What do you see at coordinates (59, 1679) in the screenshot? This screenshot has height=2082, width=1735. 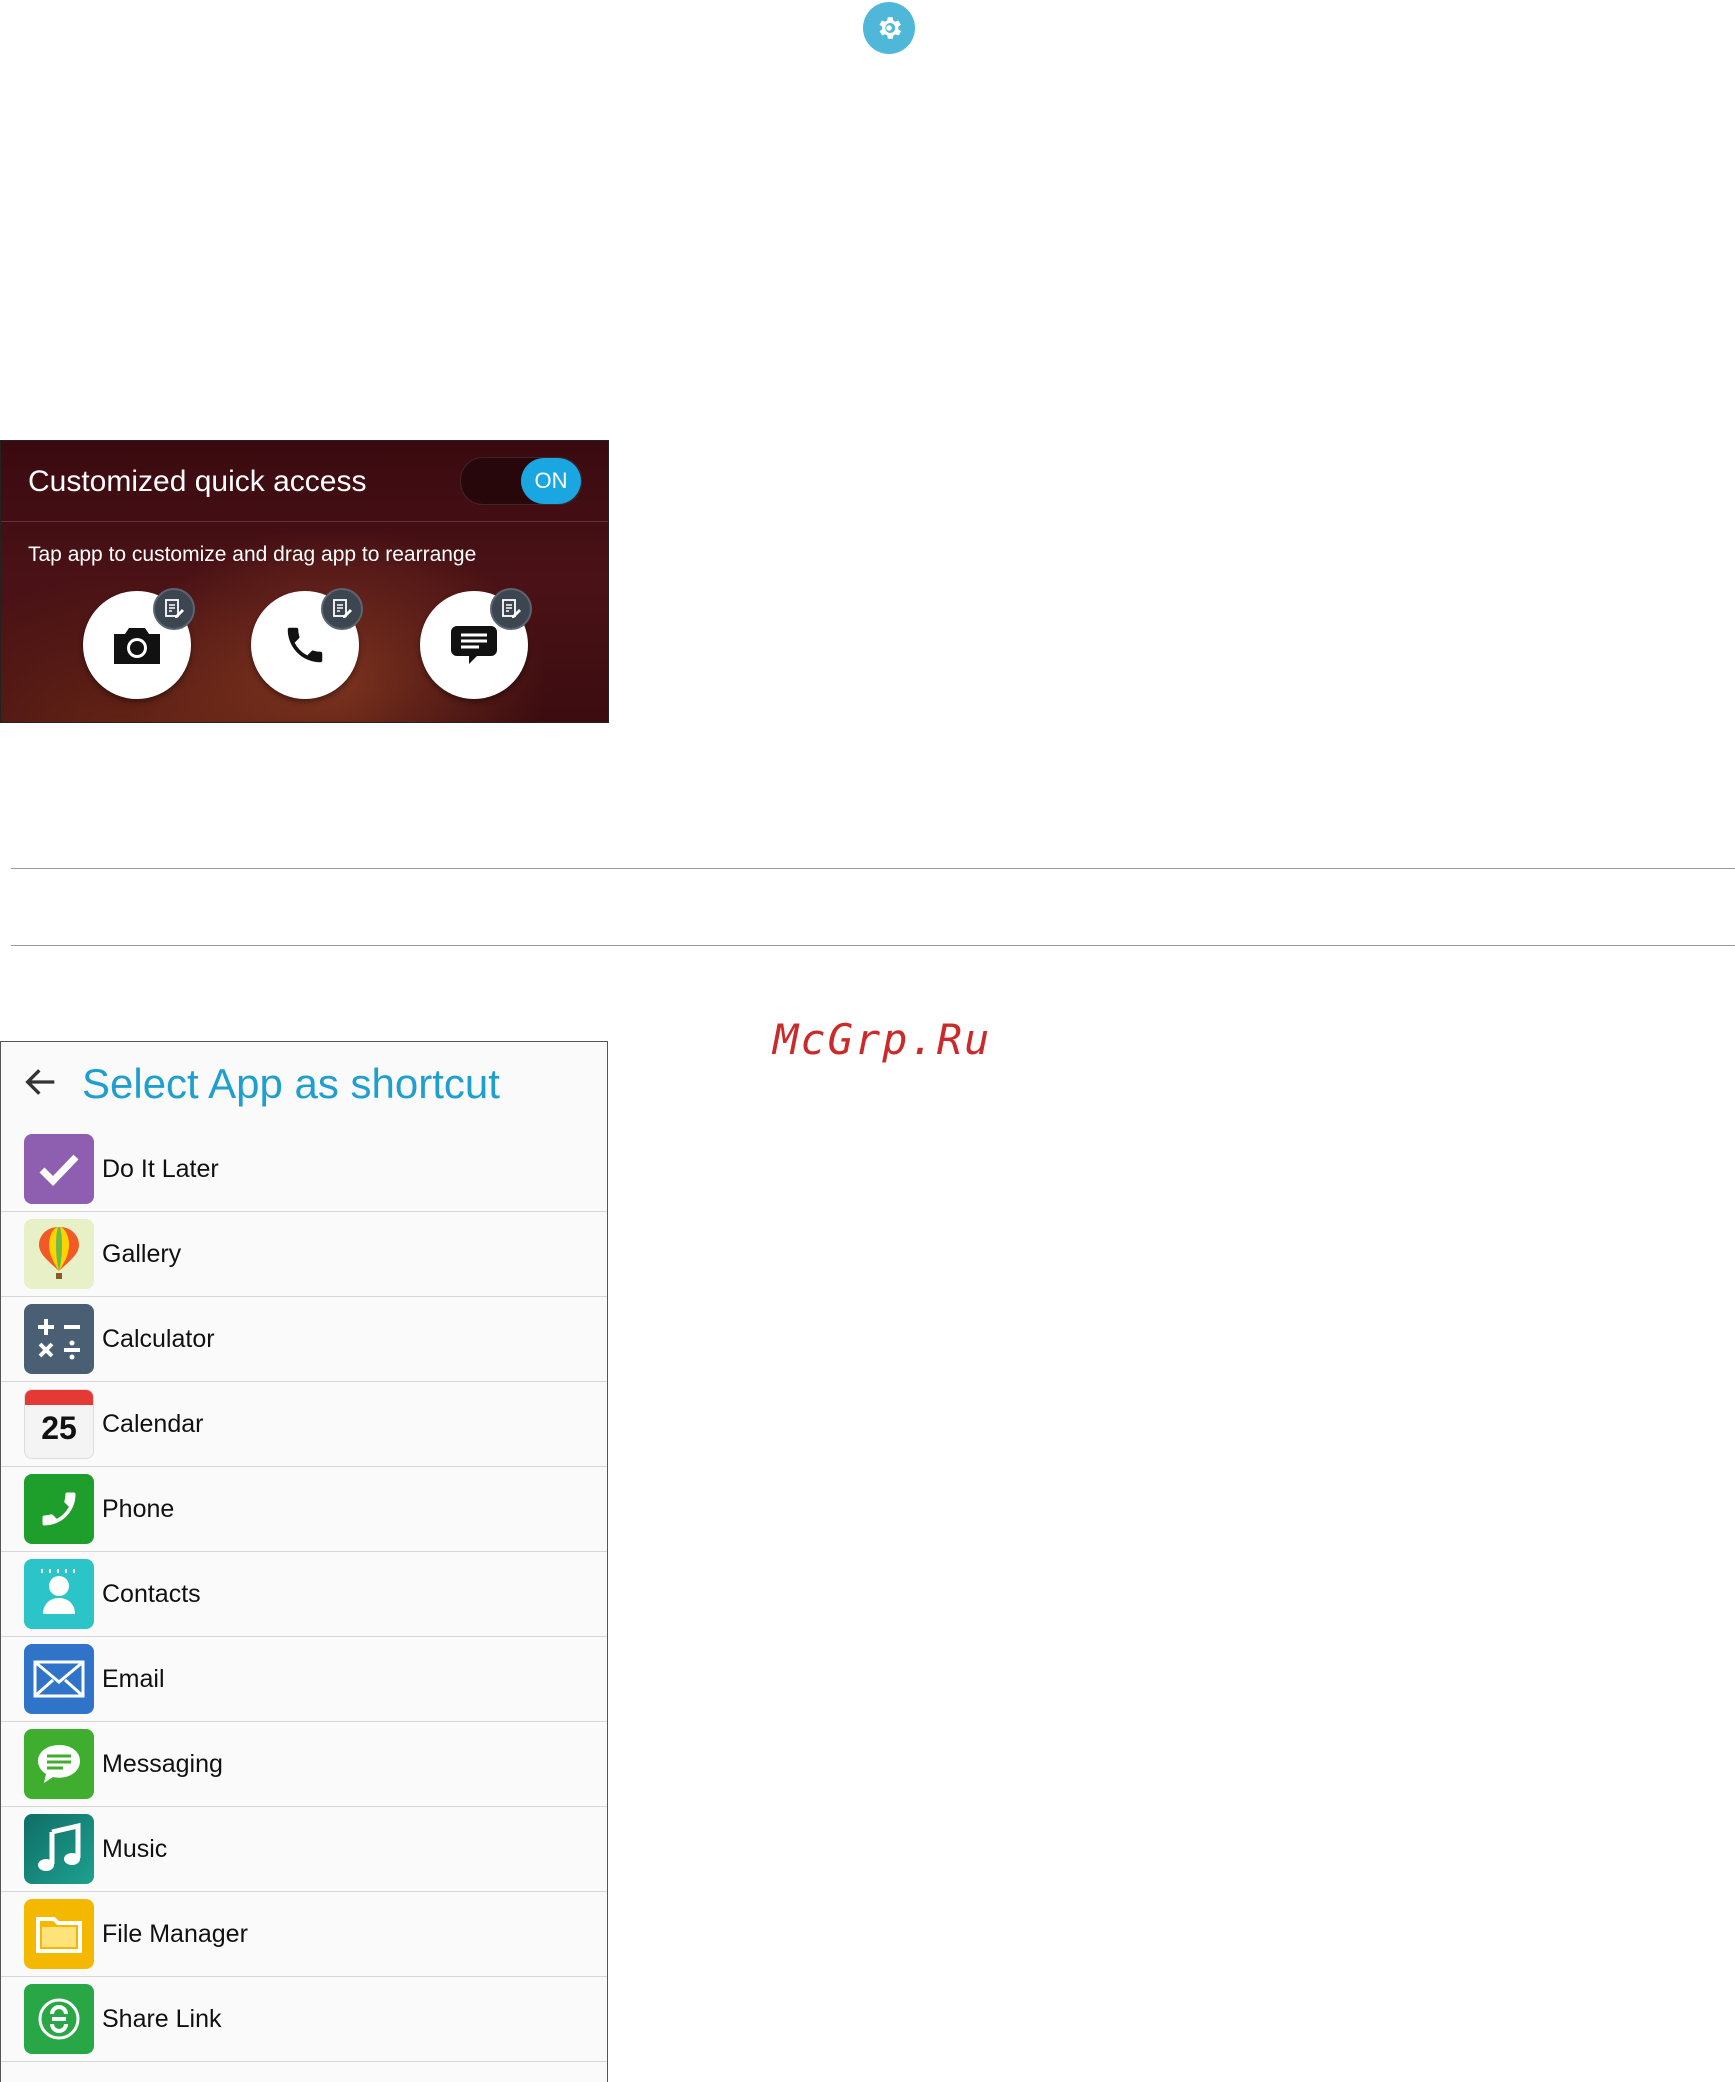 I see `email-icon` at bounding box center [59, 1679].